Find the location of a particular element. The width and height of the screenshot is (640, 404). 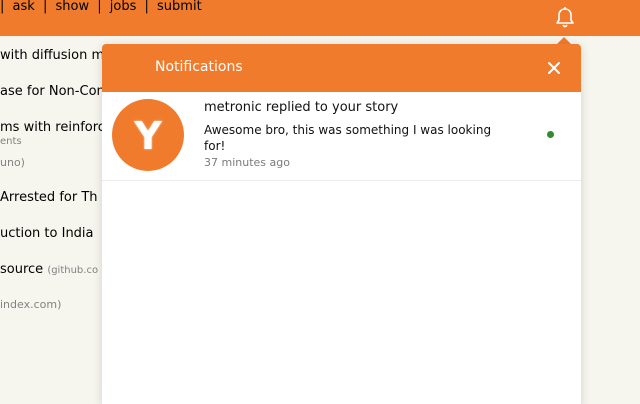

nav-link-submit: submit is located at coordinates (179, 7).